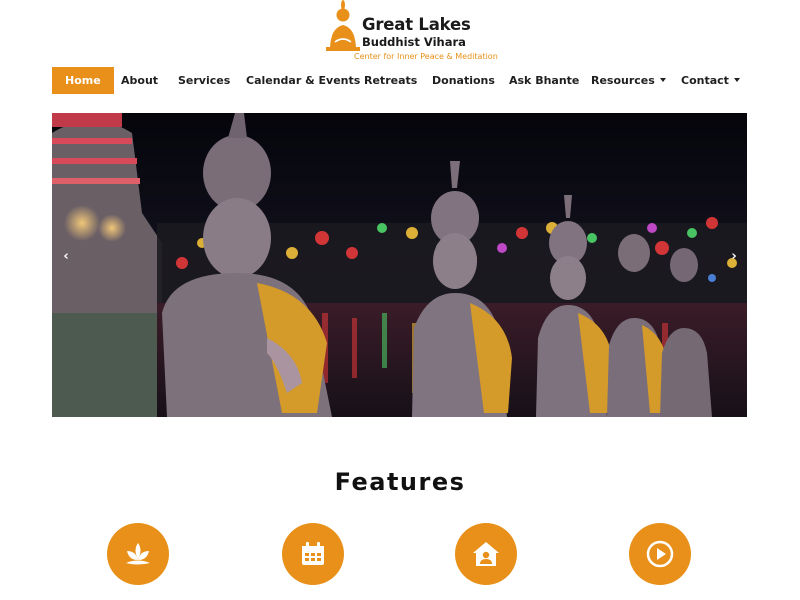 The image size is (800, 600). Describe the element at coordinates (705, 80) in the screenshot. I see `nav-item-contact-label: Contact` at that location.